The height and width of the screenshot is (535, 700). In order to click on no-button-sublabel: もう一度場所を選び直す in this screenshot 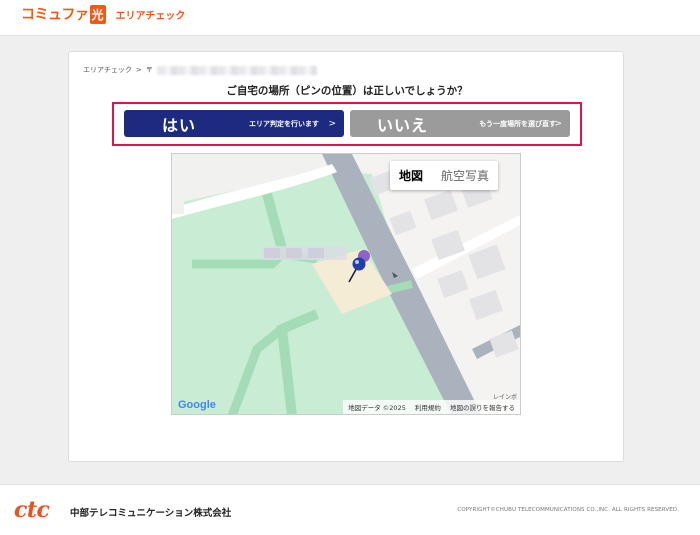, I will do `click(517, 123)`.